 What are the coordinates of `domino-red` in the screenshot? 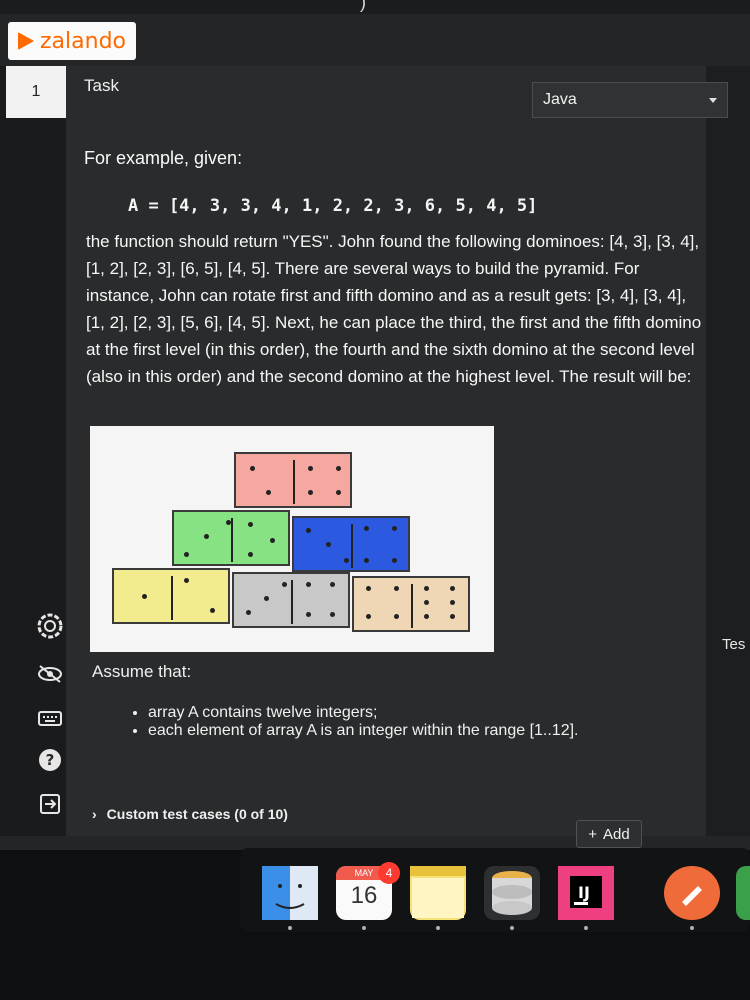 It's located at (293, 480).